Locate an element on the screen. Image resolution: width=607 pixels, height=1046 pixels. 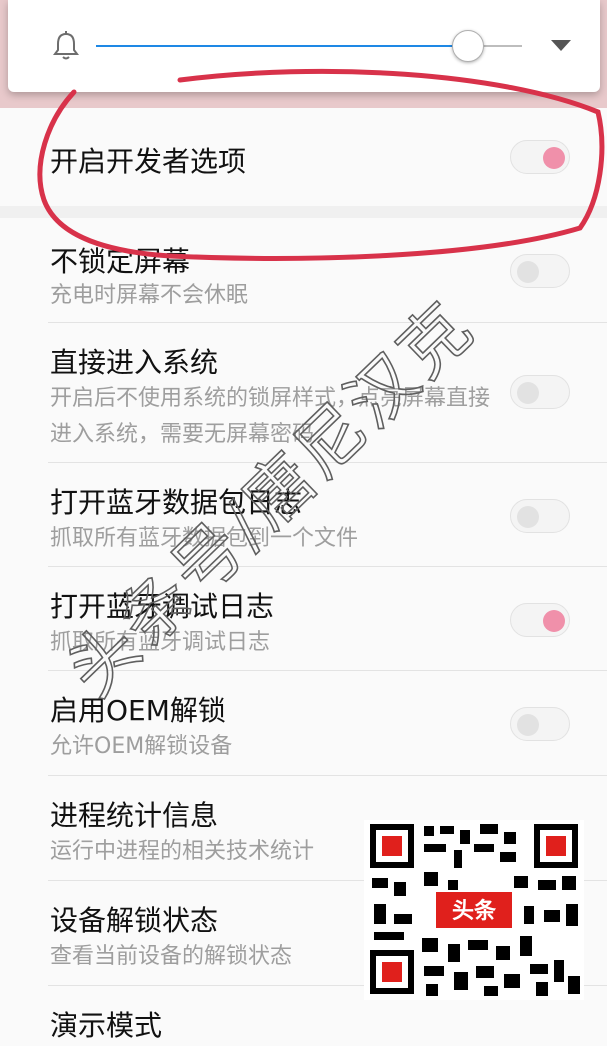
settings-row-title: 演示模式 is located at coordinates (106, 1025).